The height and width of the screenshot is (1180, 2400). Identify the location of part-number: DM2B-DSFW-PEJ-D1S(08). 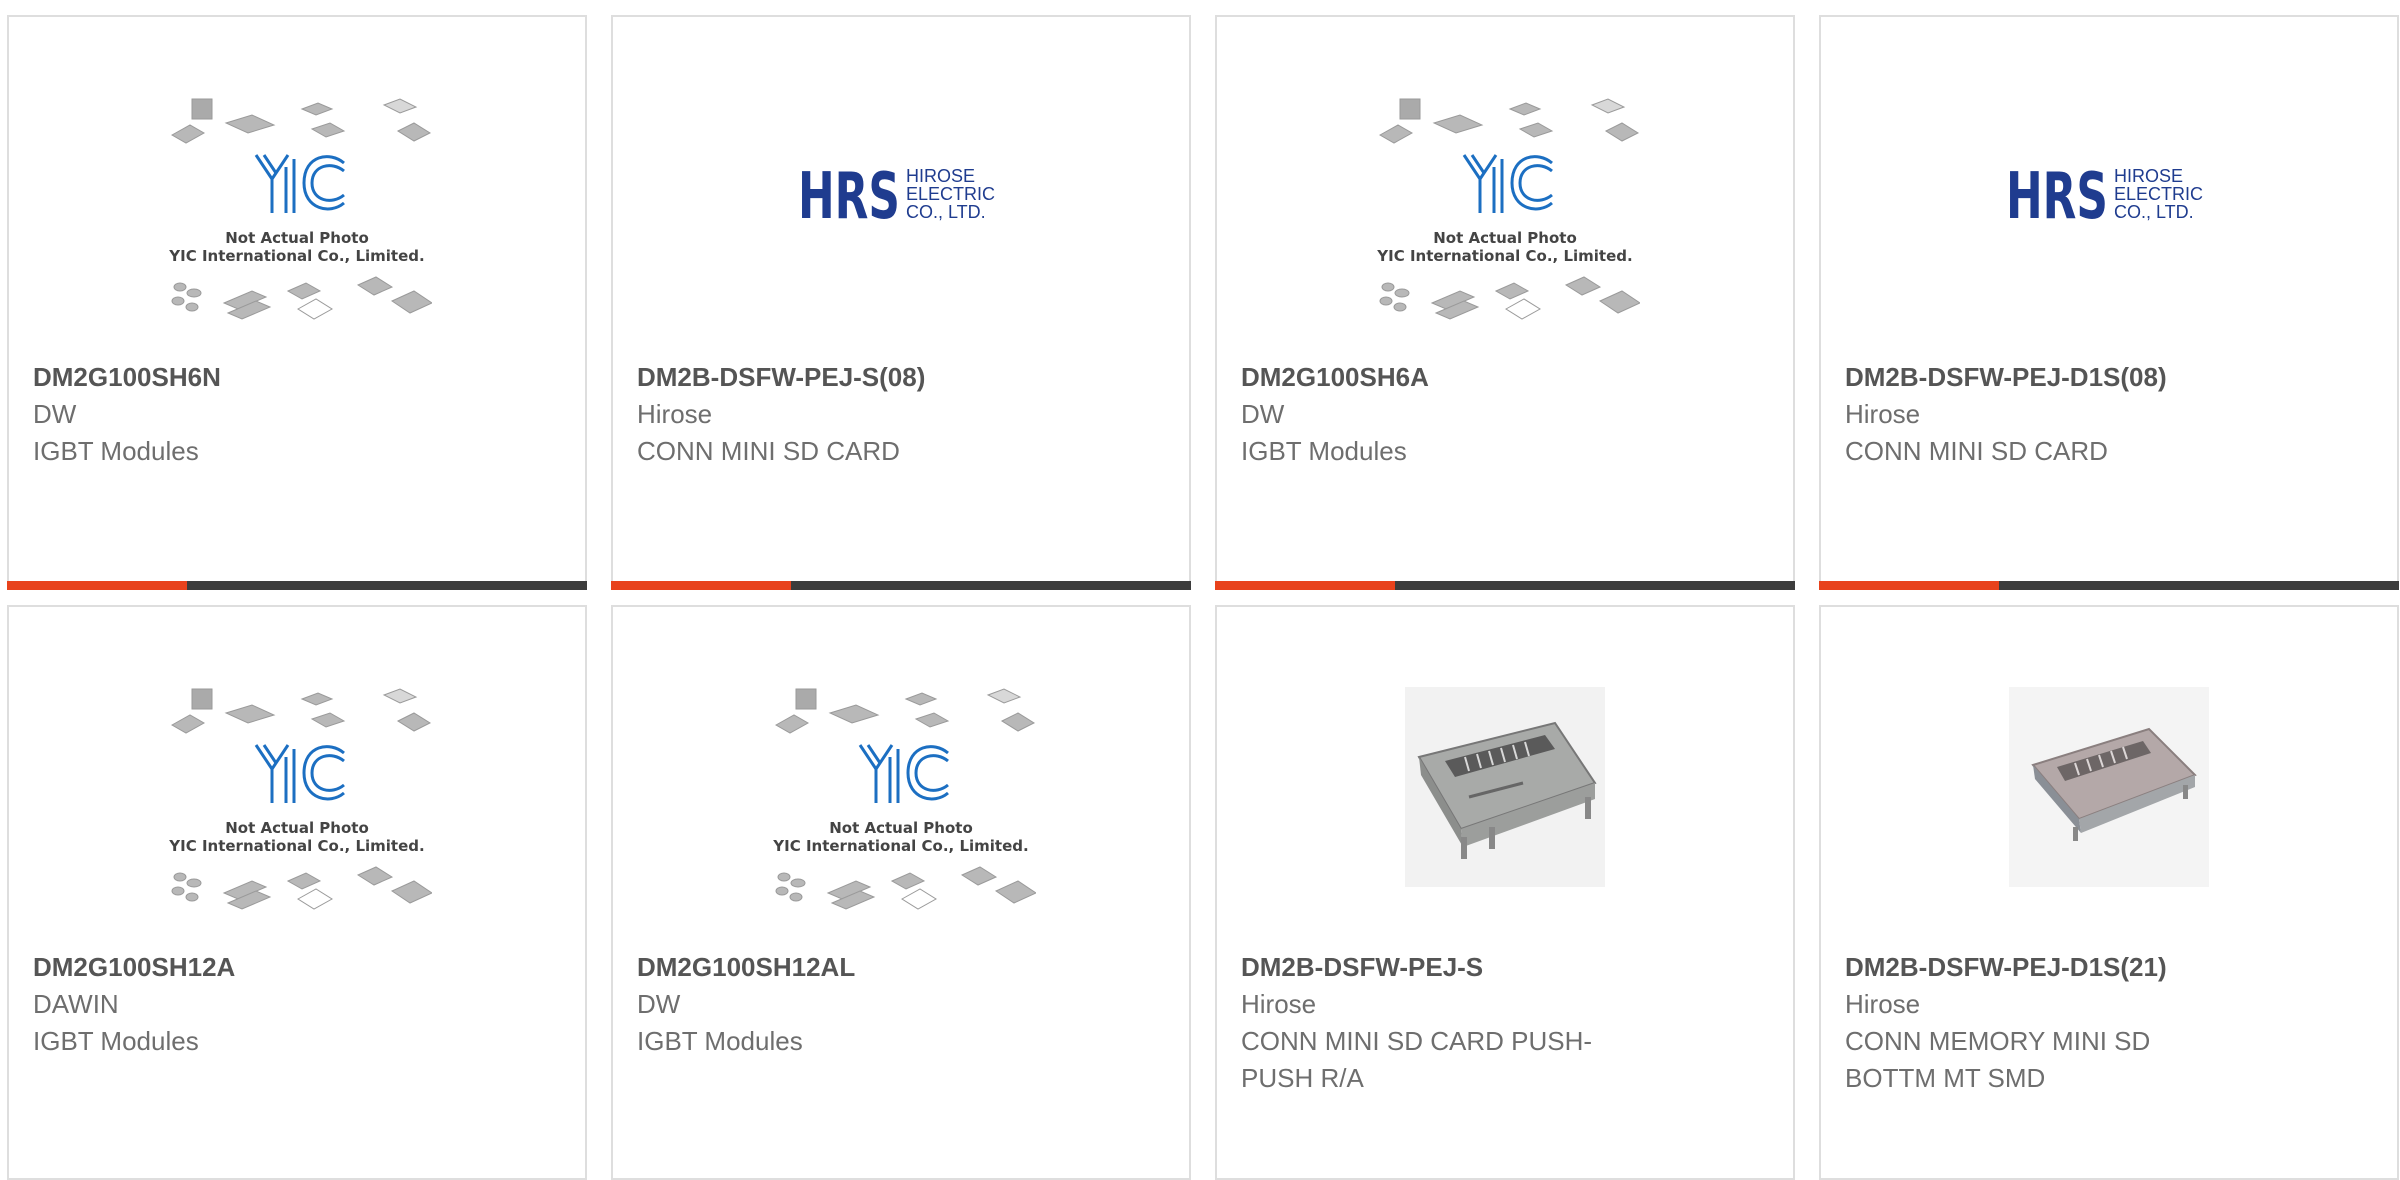
(2109, 377).